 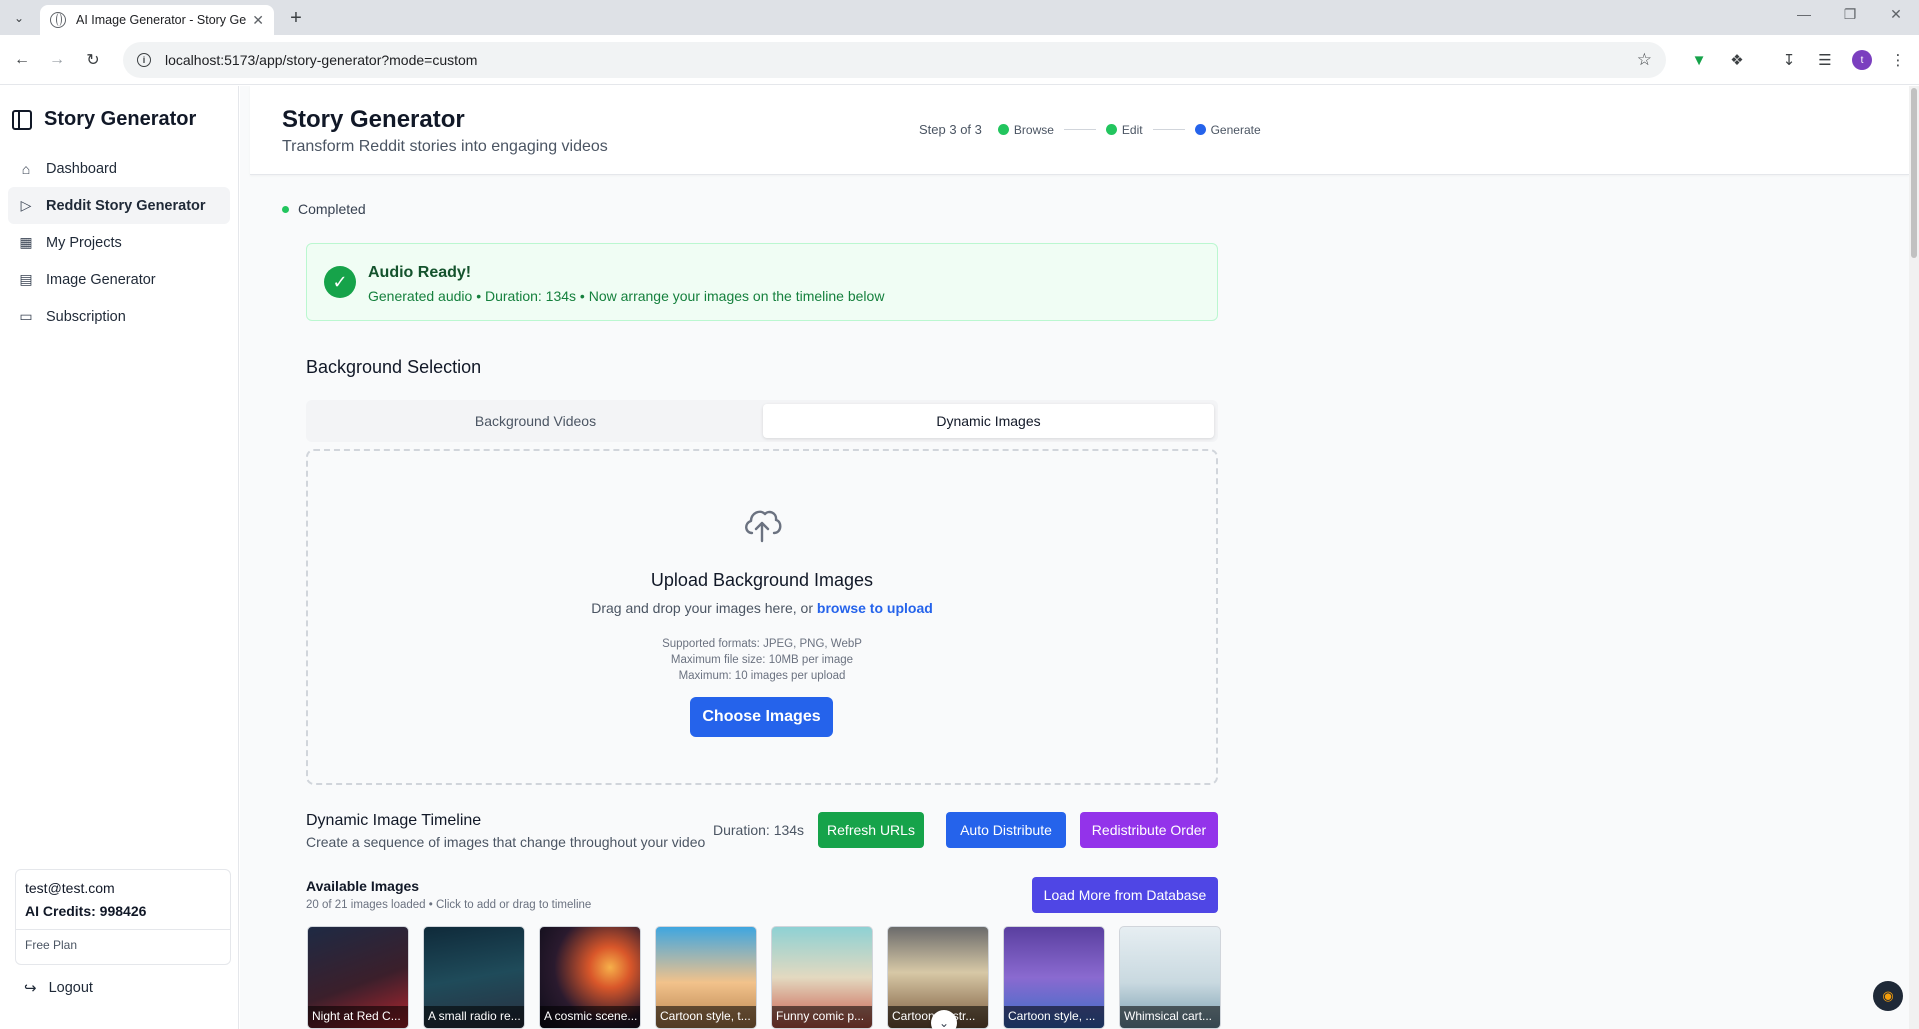 I want to click on sidebar-item-label: Reddit Story Generator, so click(x=126, y=205).